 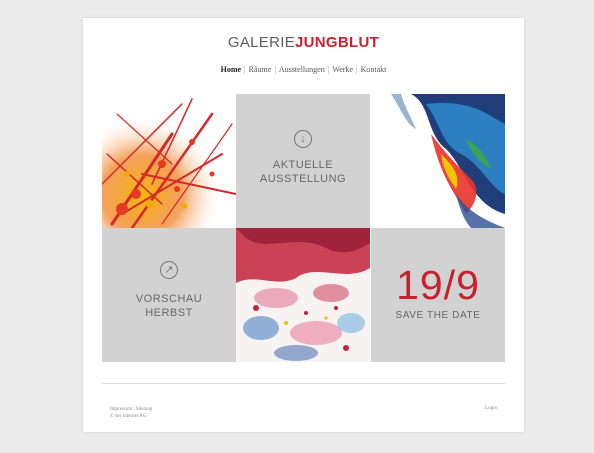 What do you see at coordinates (169, 299) in the screenshot?
I see `preview-line1: VORSCHAU` at bounding box center [169, 299].